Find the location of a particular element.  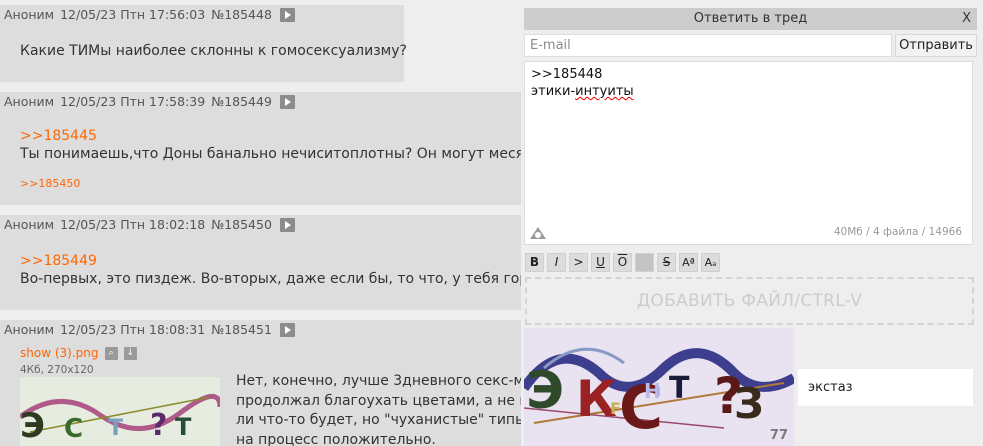

overline-button: O is located at coordinates (622, 262).